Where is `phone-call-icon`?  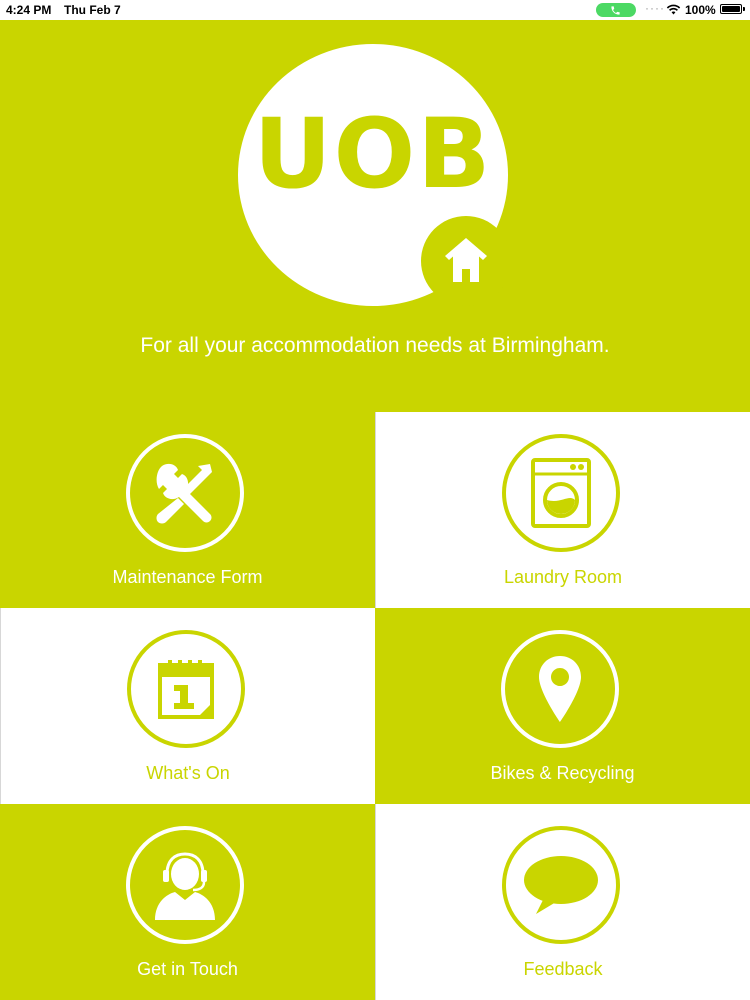
phone-call-icon is located at coordinates (616, 10).